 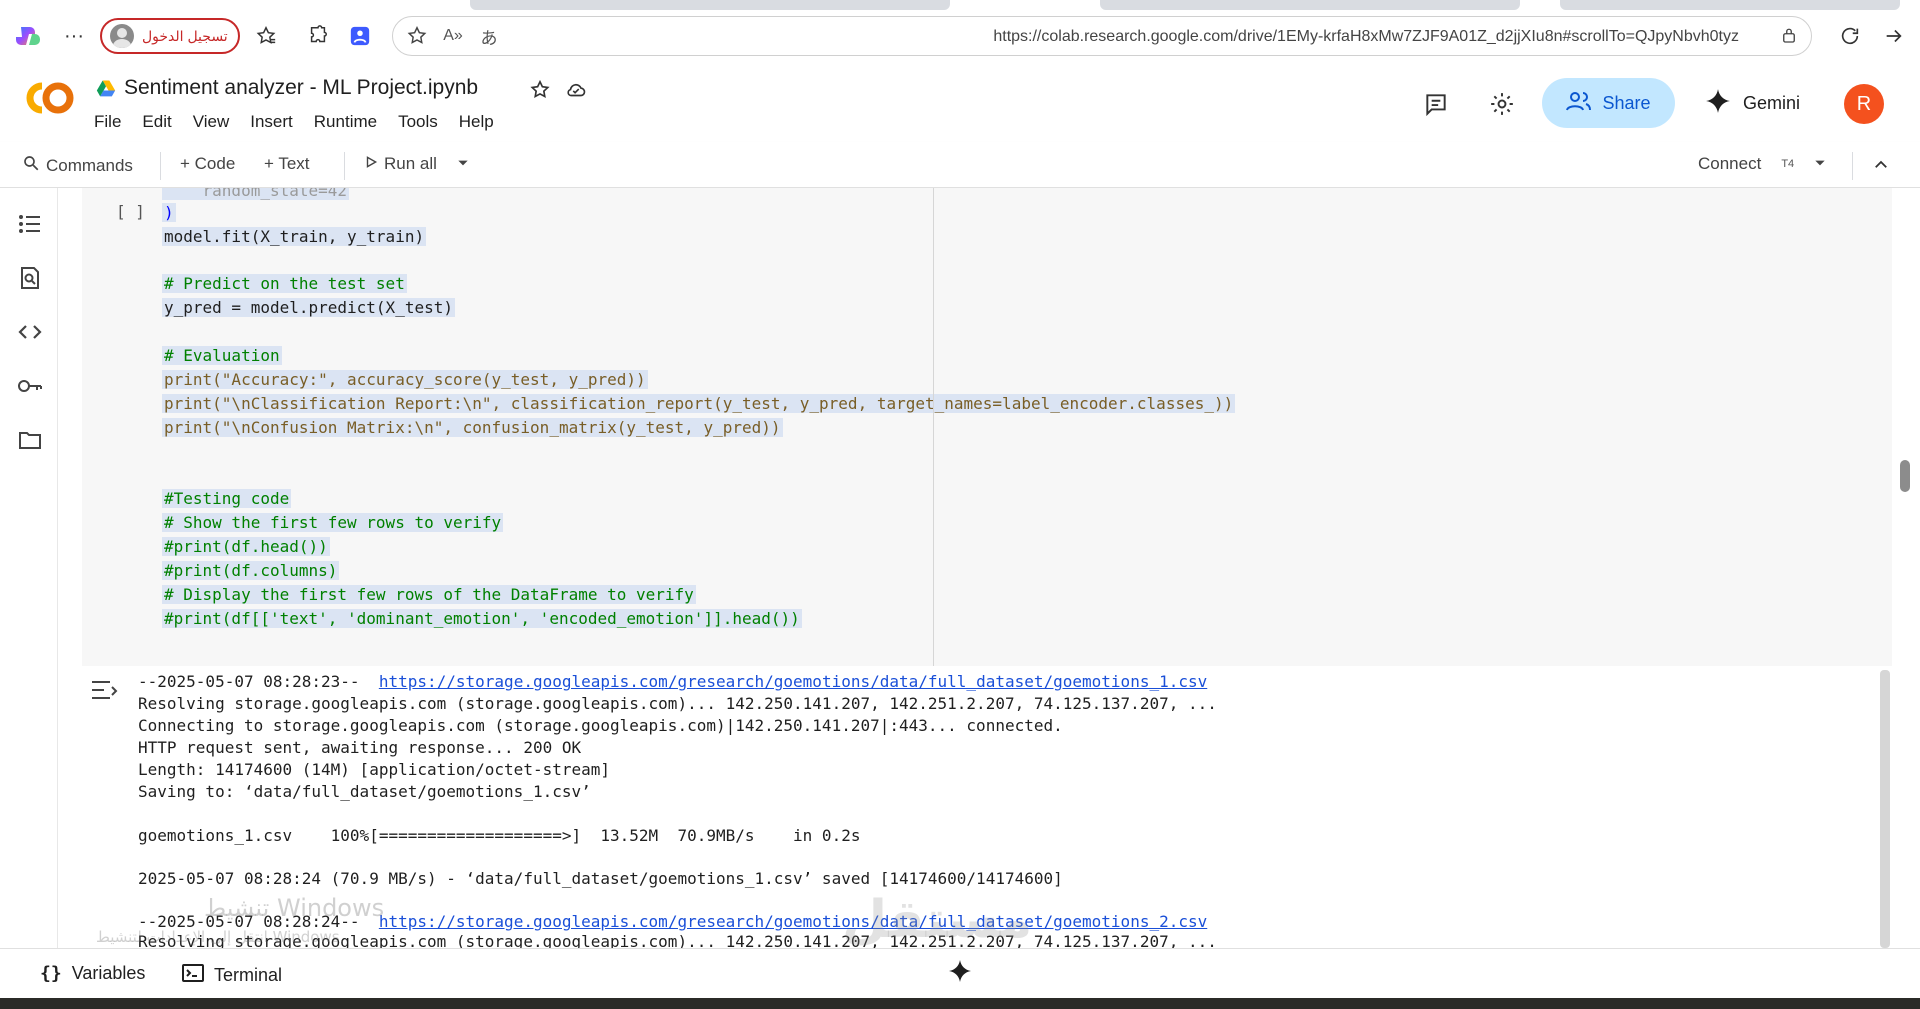 I want to click on gemini-button: Gemini, so click(x=1752, y=103).